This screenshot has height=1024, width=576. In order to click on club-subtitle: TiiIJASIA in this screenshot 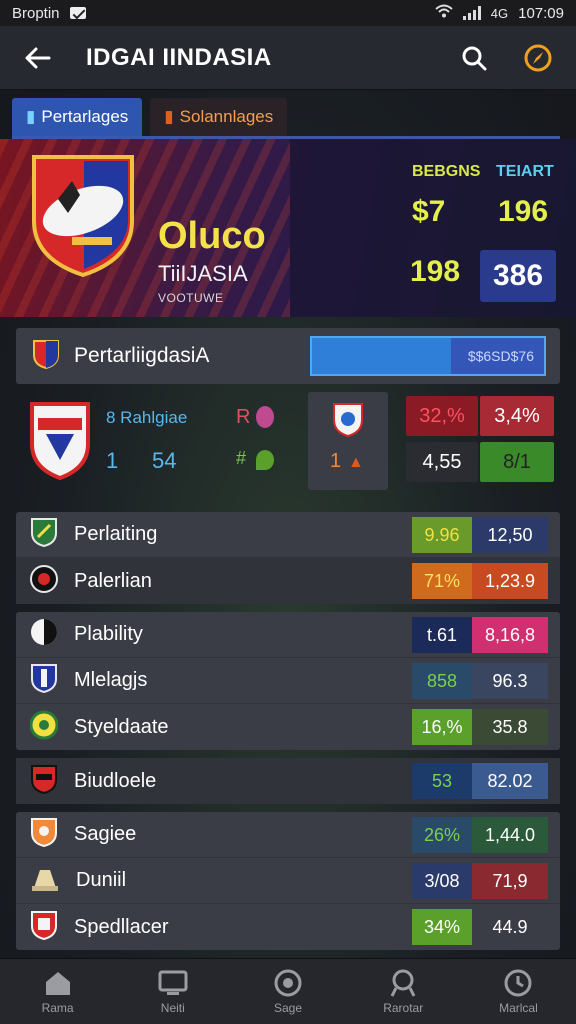, I will do `click(203, 273)`.